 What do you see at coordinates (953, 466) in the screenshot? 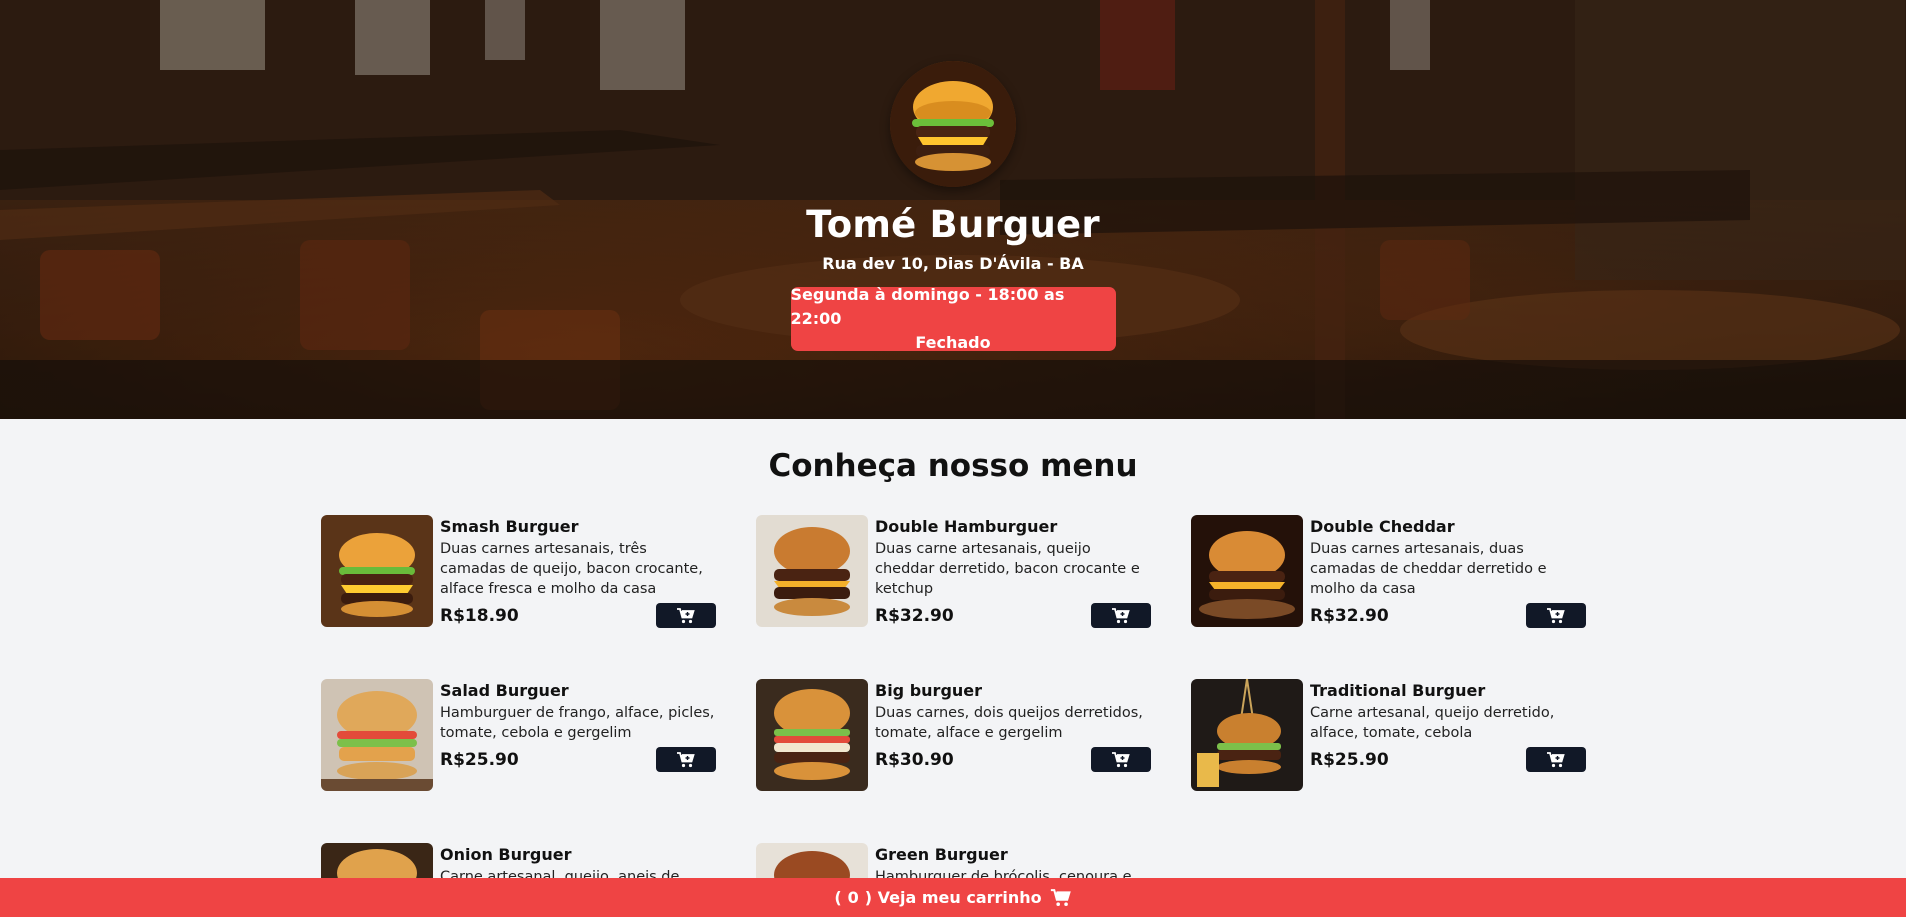
I see `menu-title: Conheça nosso menu` at bounding box center [953, 466].